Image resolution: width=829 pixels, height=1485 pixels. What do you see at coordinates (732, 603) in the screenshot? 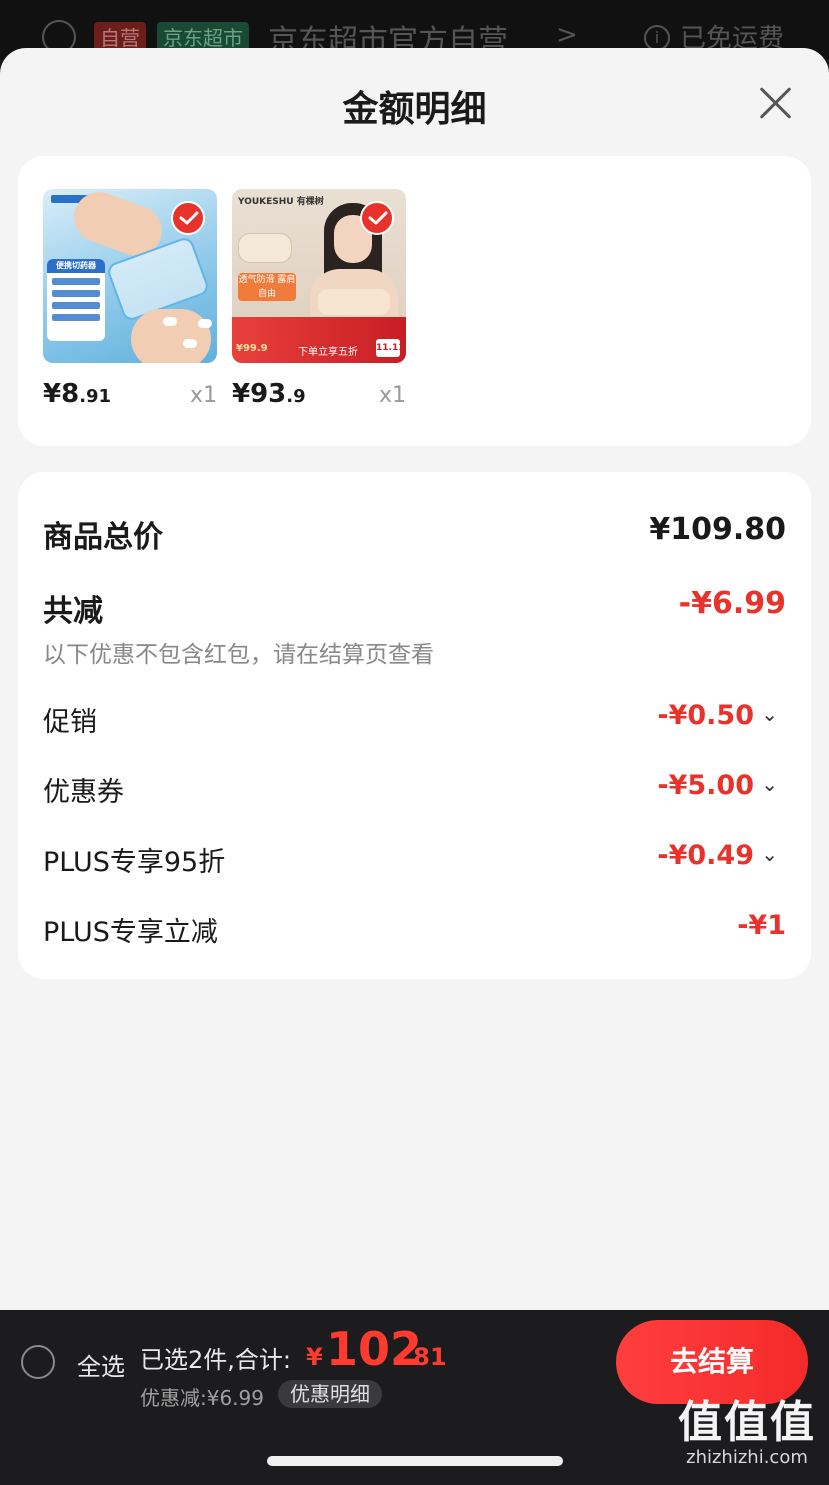
I see `total-reduction-value: -¥6.99` at bounding box center [732, 603].